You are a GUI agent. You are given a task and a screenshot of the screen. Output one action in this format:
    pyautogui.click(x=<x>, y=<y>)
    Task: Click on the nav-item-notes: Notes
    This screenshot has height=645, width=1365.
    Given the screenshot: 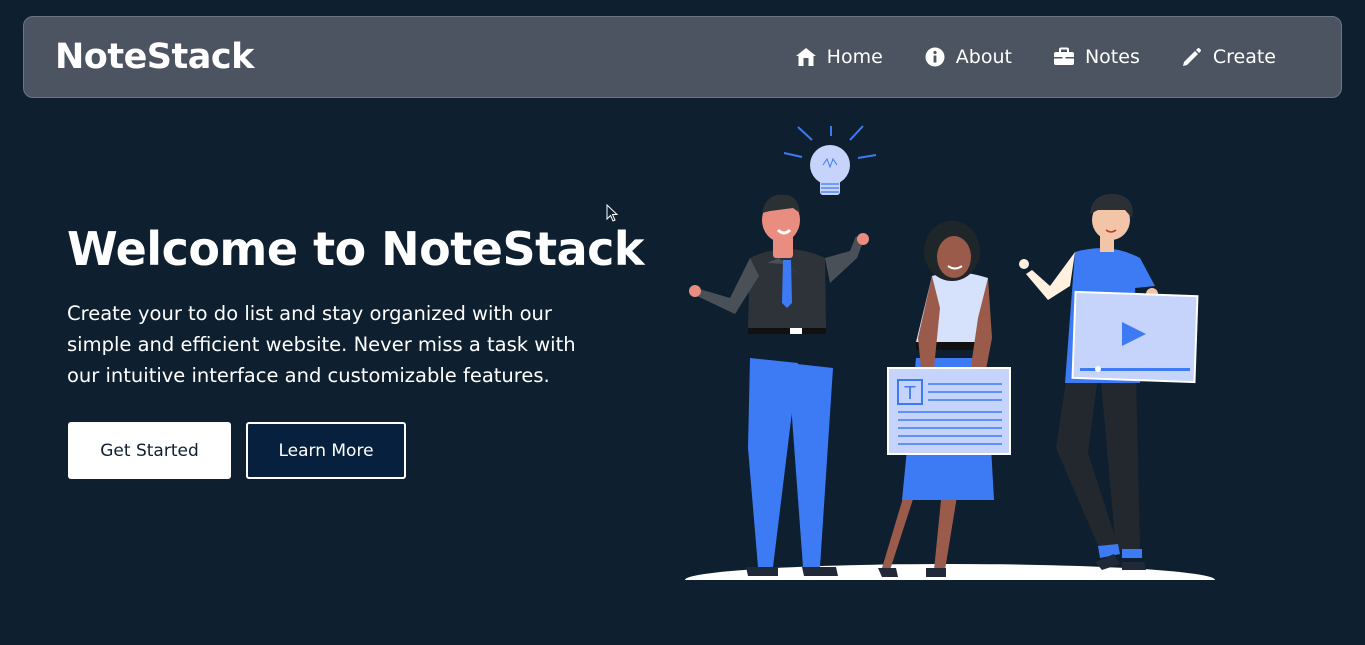 What is the action you would take?
    pyautogui.click(x=1096, y=57)
    